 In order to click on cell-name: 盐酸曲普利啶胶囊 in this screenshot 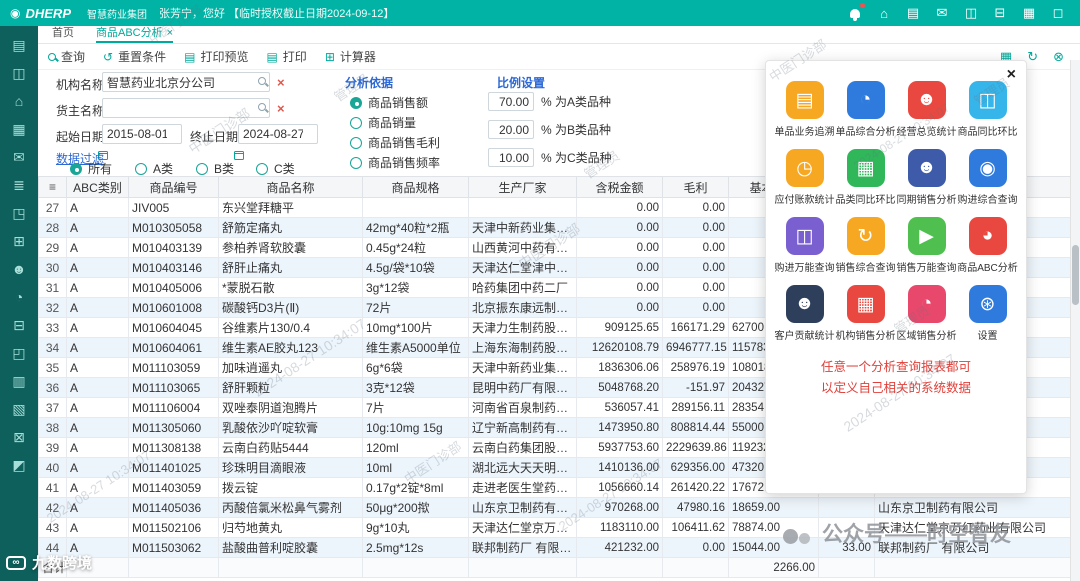, I will do `click(290, 547)`.